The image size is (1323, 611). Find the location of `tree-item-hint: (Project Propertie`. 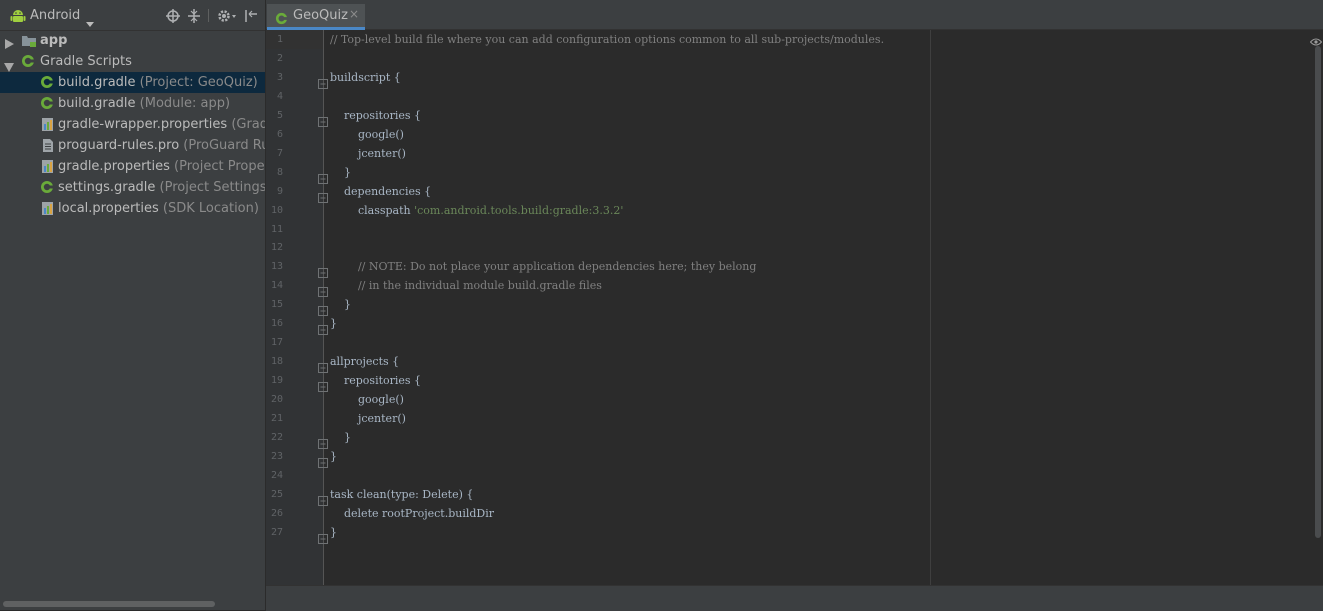

tree-item-hint: (Project Propertie is located at coordinates (219, 166).